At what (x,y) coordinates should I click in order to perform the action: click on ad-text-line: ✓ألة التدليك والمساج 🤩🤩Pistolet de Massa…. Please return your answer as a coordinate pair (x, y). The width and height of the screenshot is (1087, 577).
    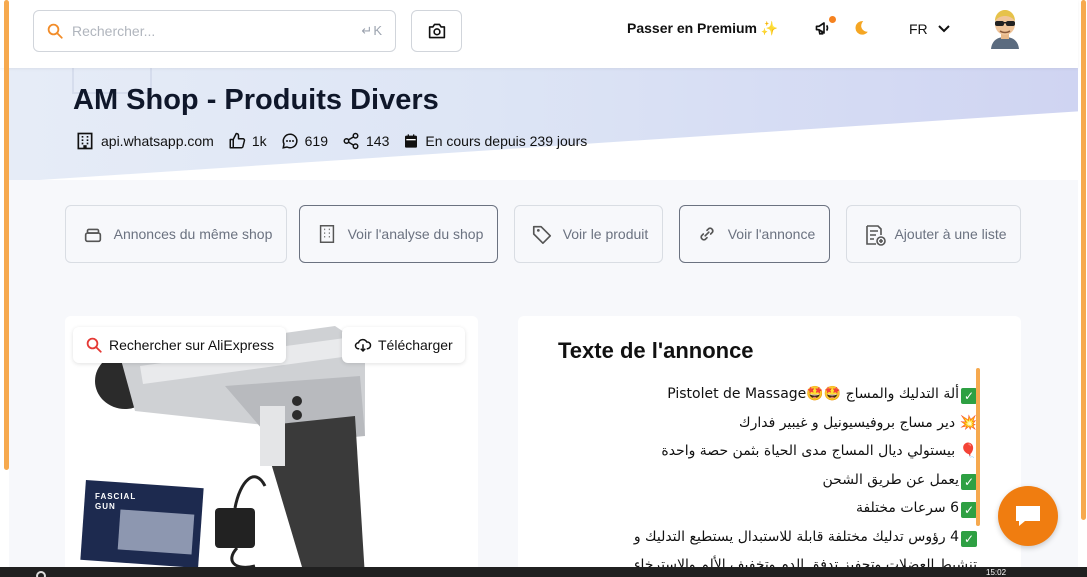
    Looking at the image, I should click on (767, 394).